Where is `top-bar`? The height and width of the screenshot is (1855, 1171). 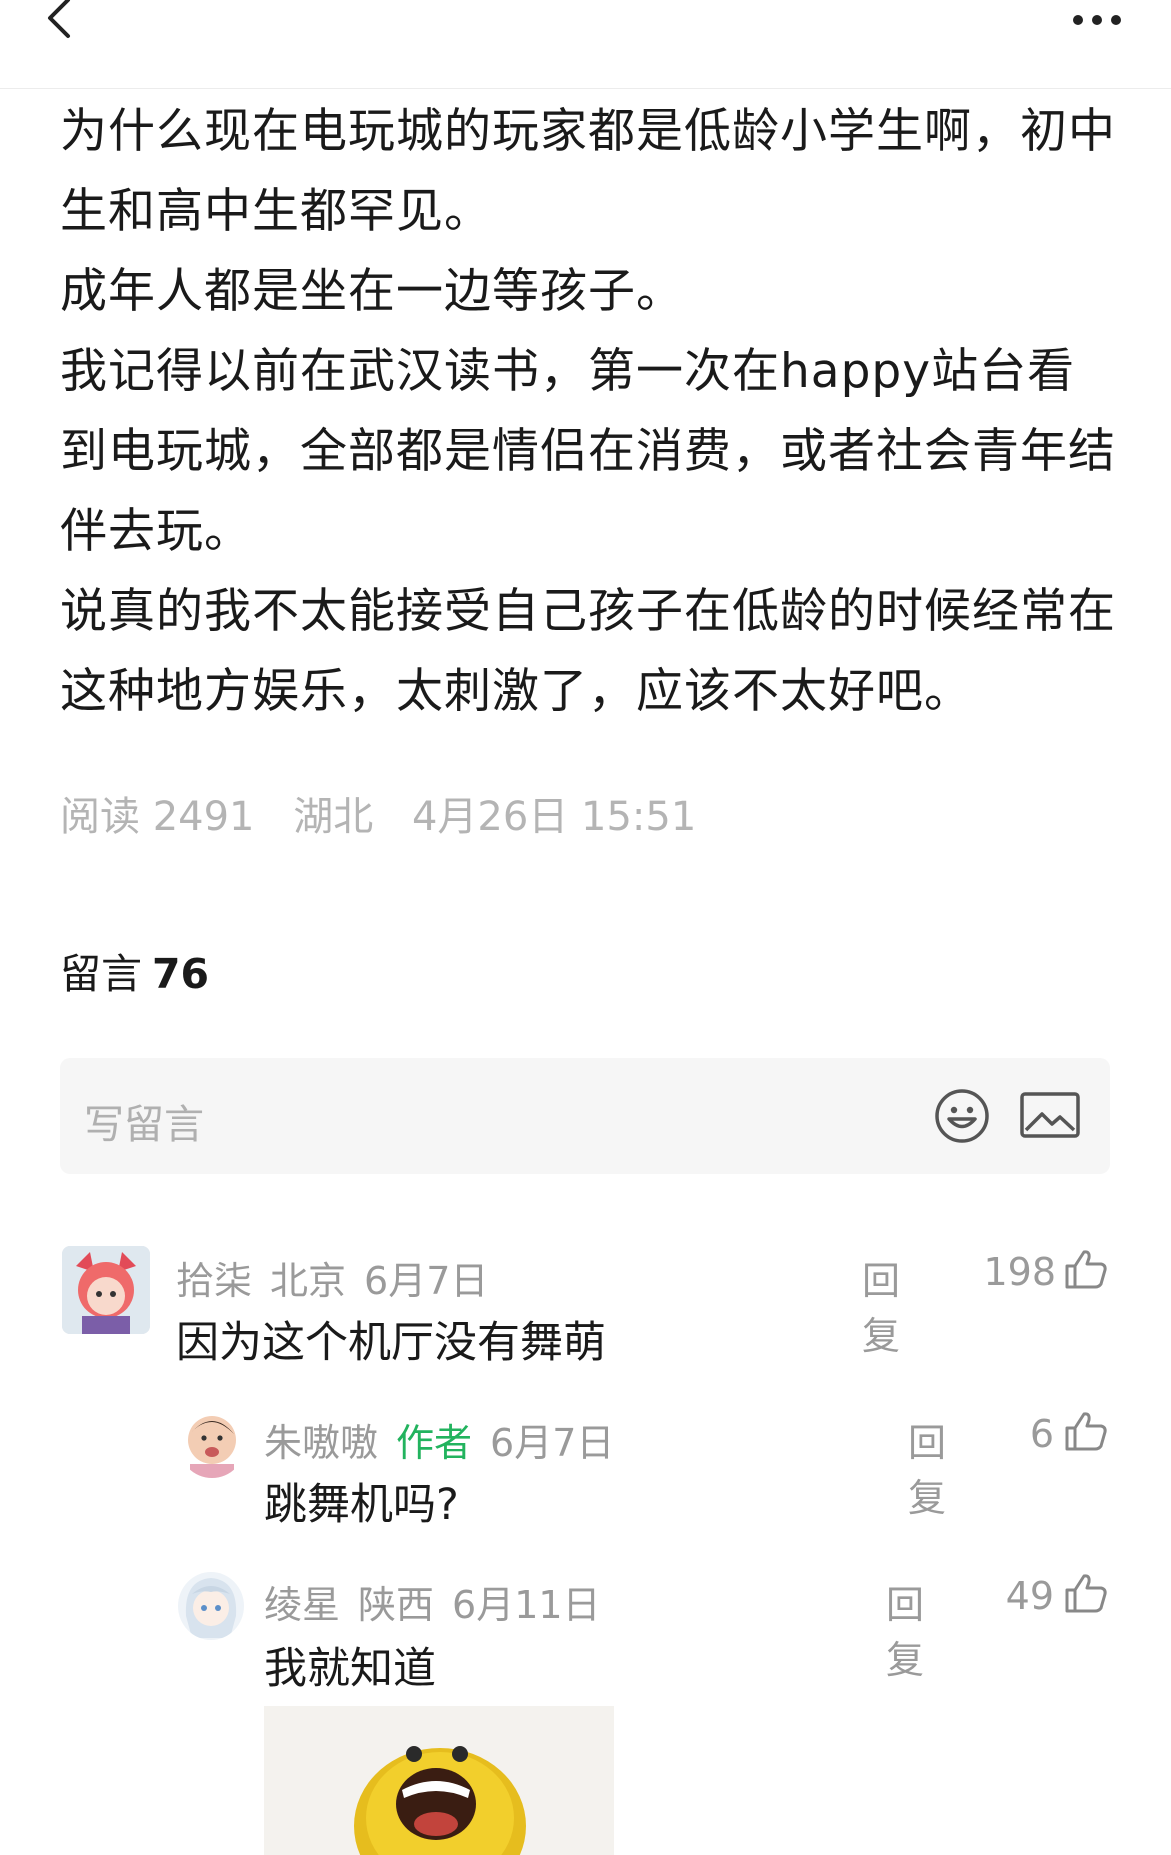
top-bar is located at coordinates (585, 44).